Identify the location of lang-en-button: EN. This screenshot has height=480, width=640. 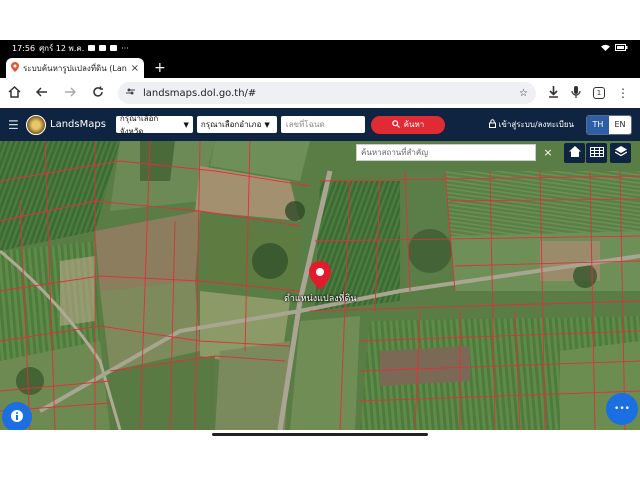
(620, 124).